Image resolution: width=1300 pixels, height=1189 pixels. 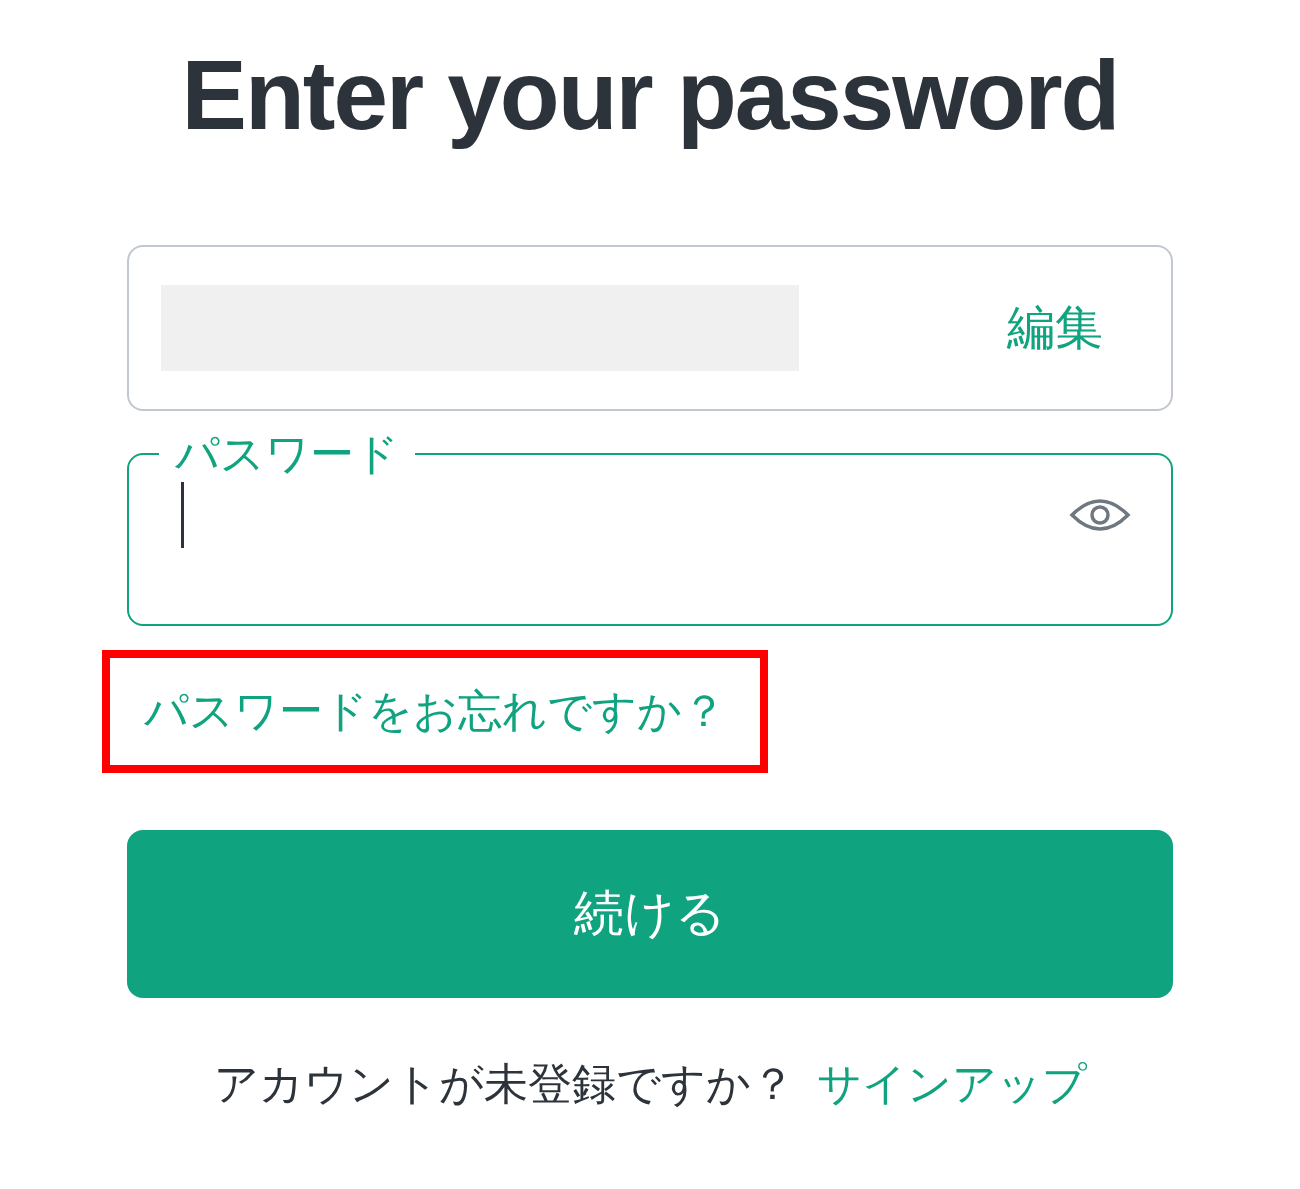 What do you see at coordinates (1055, 327) in the screenshot?
I see `edit-link: 編集` at bounding box center [1055, 327].